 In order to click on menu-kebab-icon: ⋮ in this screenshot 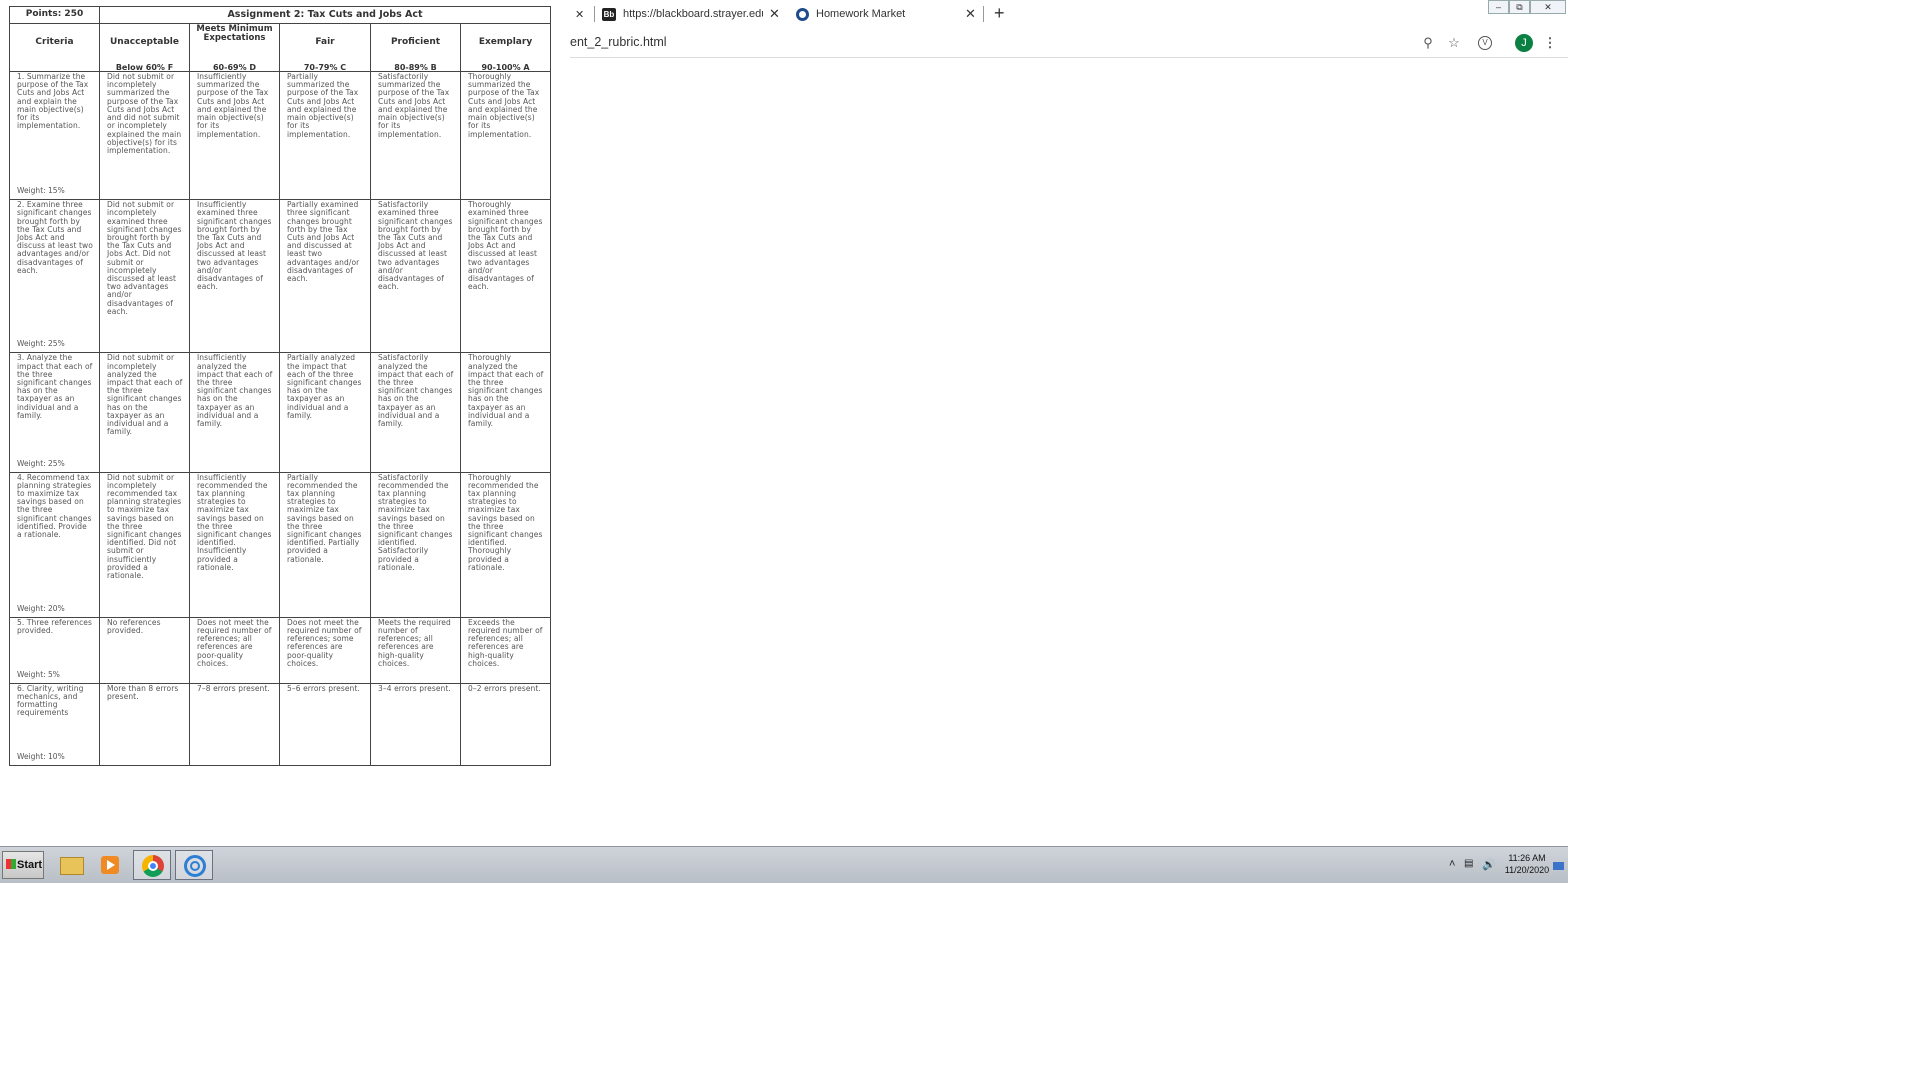, I will do `click(1550, 43)`.